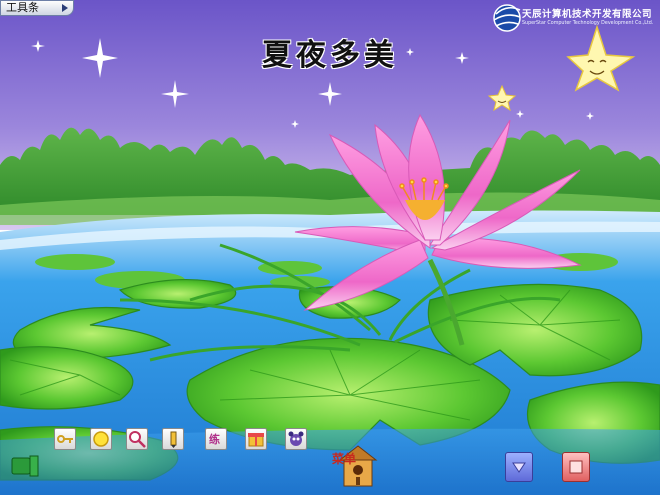 The width and height of the screenshot is (660, 495). I want to click on record-circle-icon, so click(101, 439).